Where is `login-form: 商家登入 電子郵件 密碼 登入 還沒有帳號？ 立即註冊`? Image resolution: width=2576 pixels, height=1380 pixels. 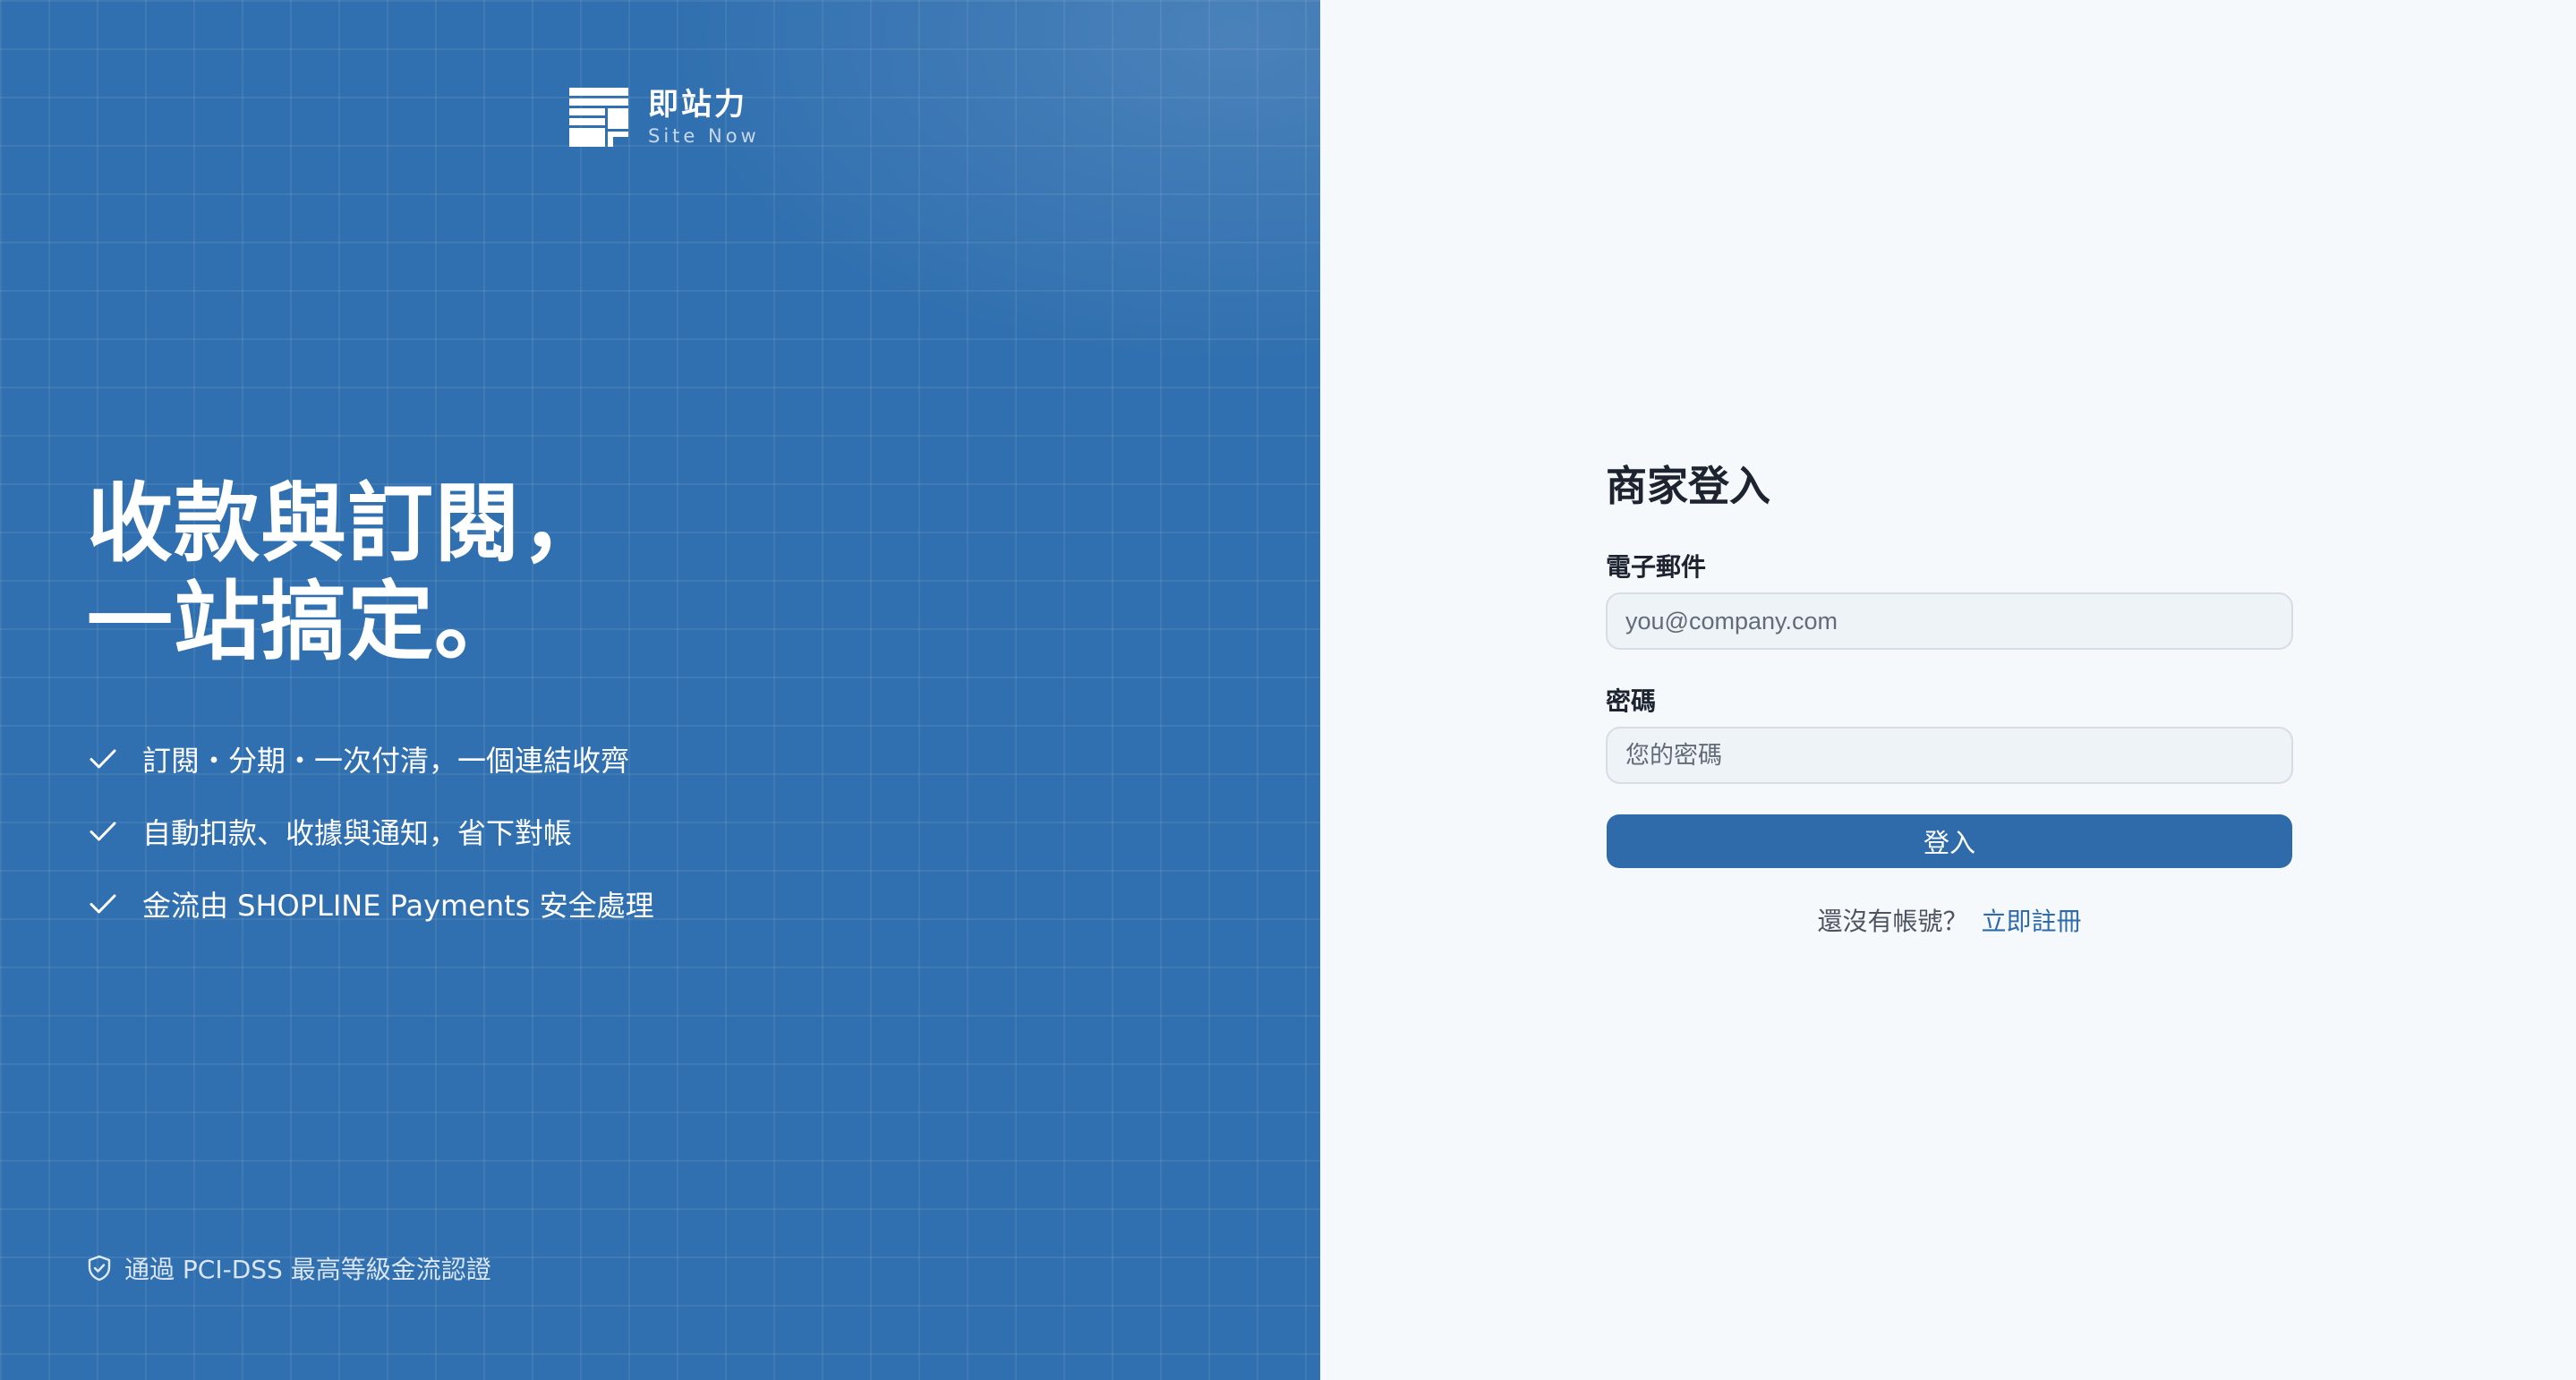
login-form: 商家登入 電子郵件 密碼 登入 還沒有帳號？ 立即註冊 is located at coordinates (1949, 697).